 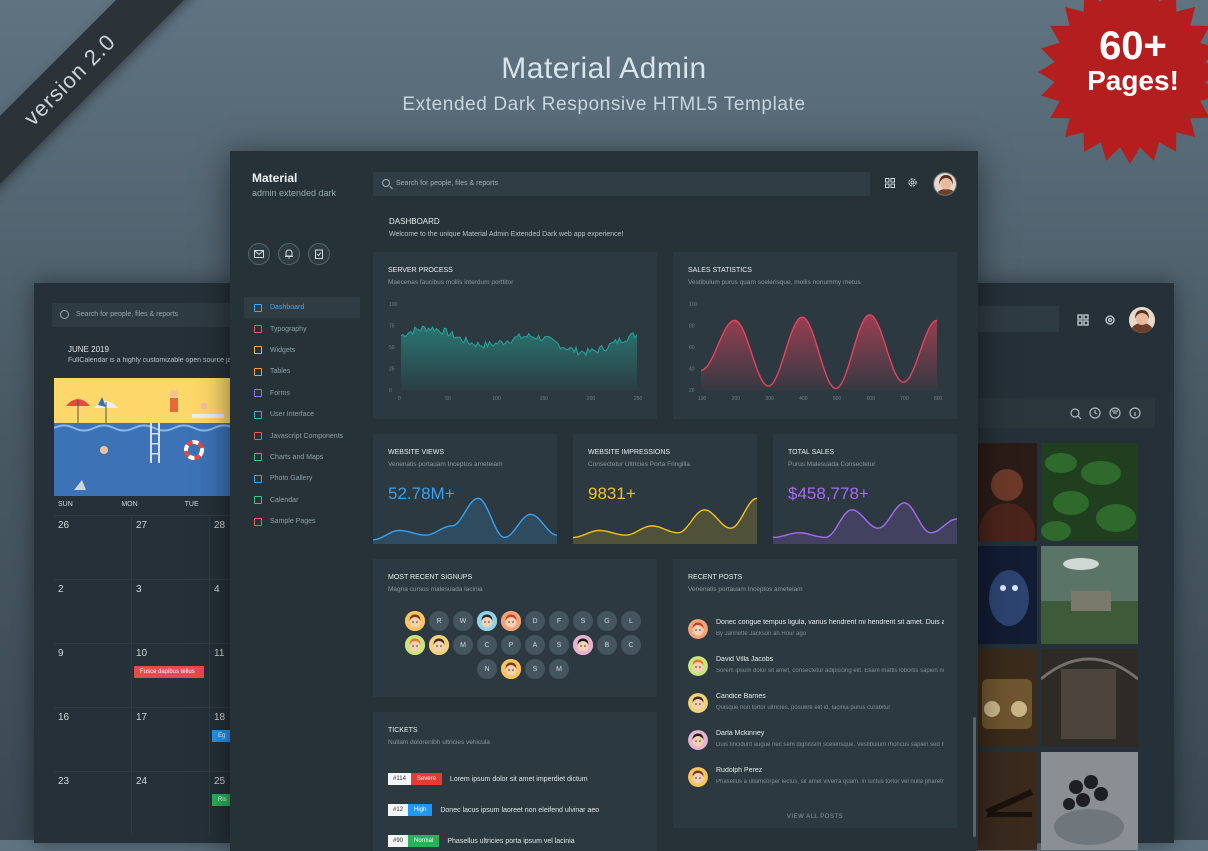 What do you see at coordinates (439, 621) in the screenshot?
I see `signup-avatar: R` at bounding box center [439, 621].